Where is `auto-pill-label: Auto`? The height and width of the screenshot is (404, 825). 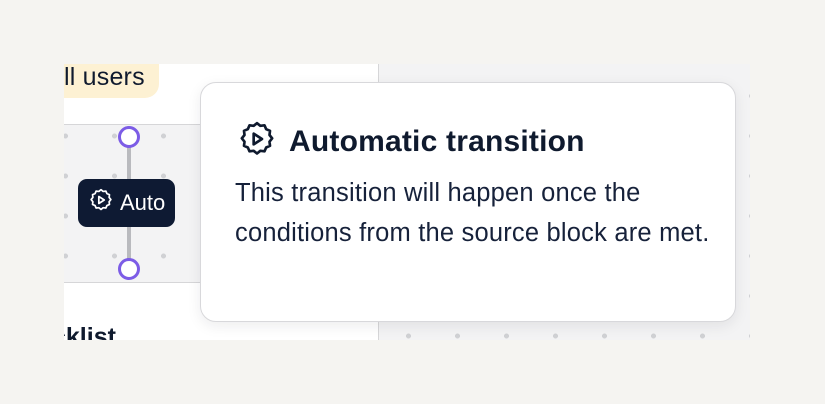
auto-pill-label: Auto is located at coordinates (143, 202).